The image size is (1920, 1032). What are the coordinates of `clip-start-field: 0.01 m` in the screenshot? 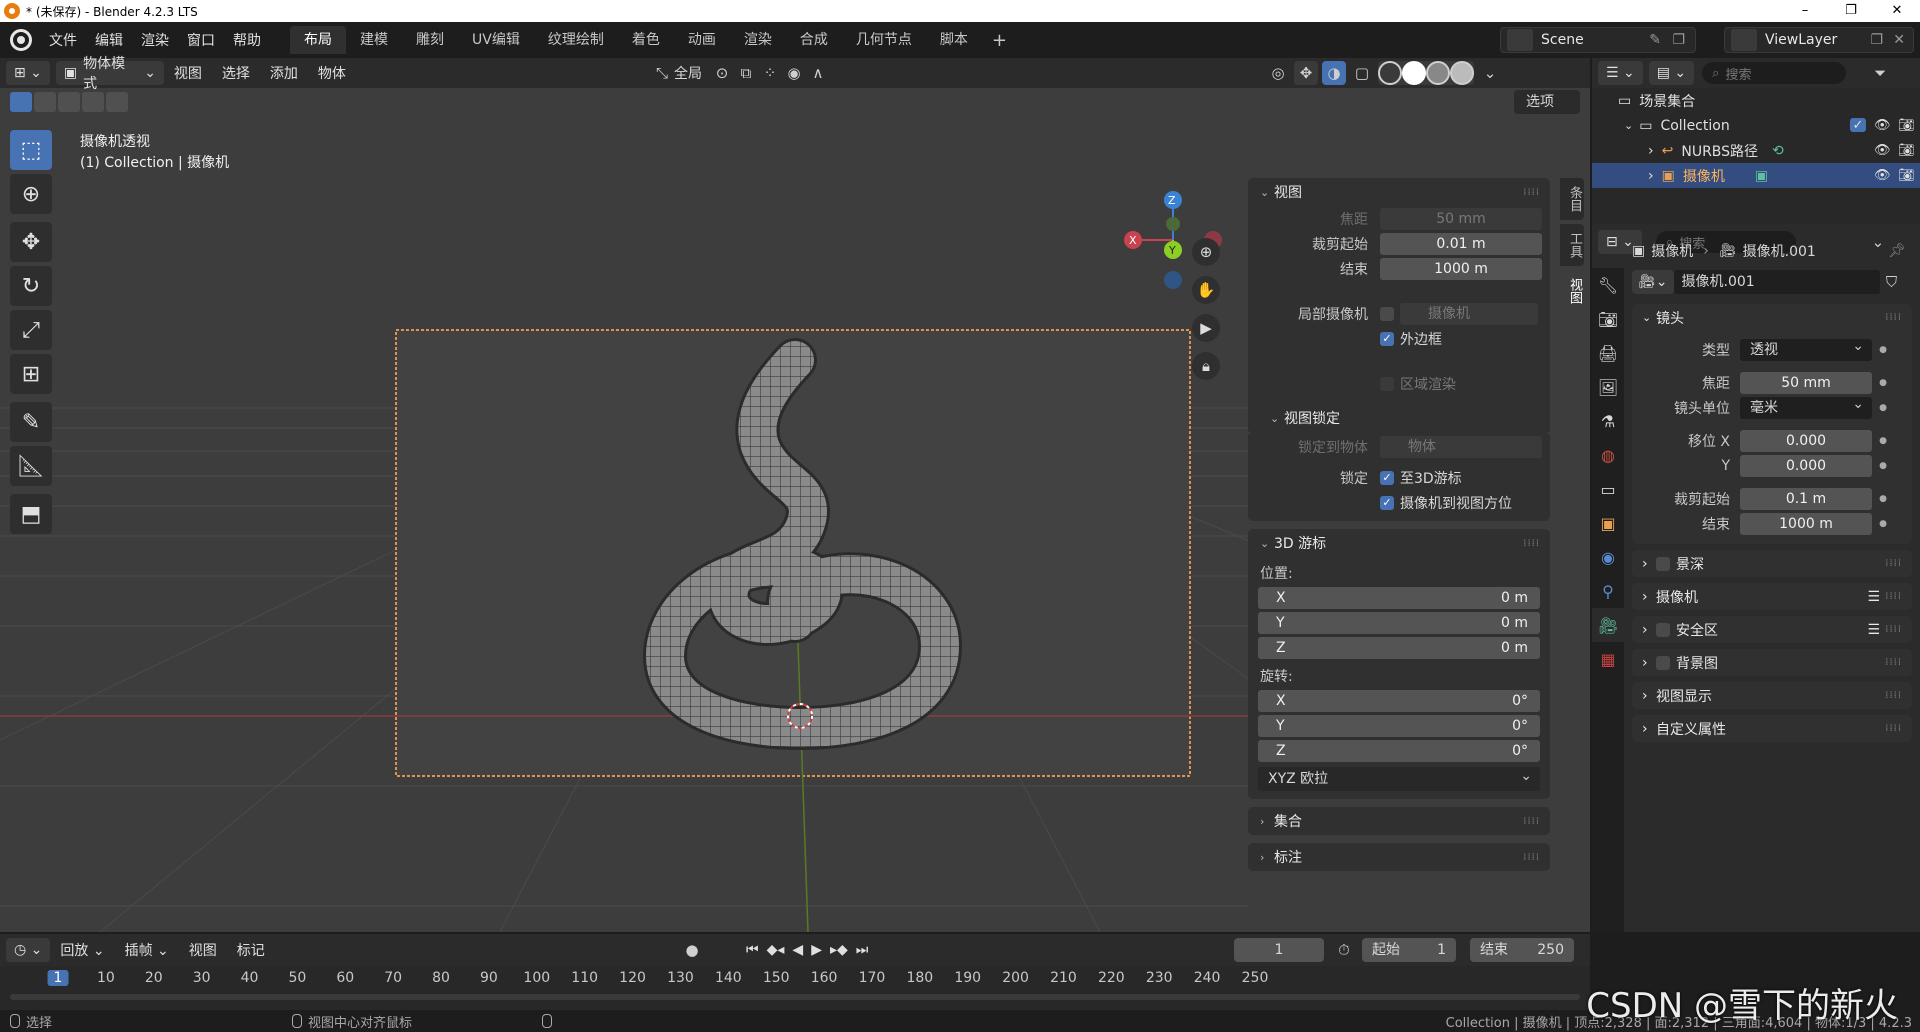 It's located at (1461, 243).